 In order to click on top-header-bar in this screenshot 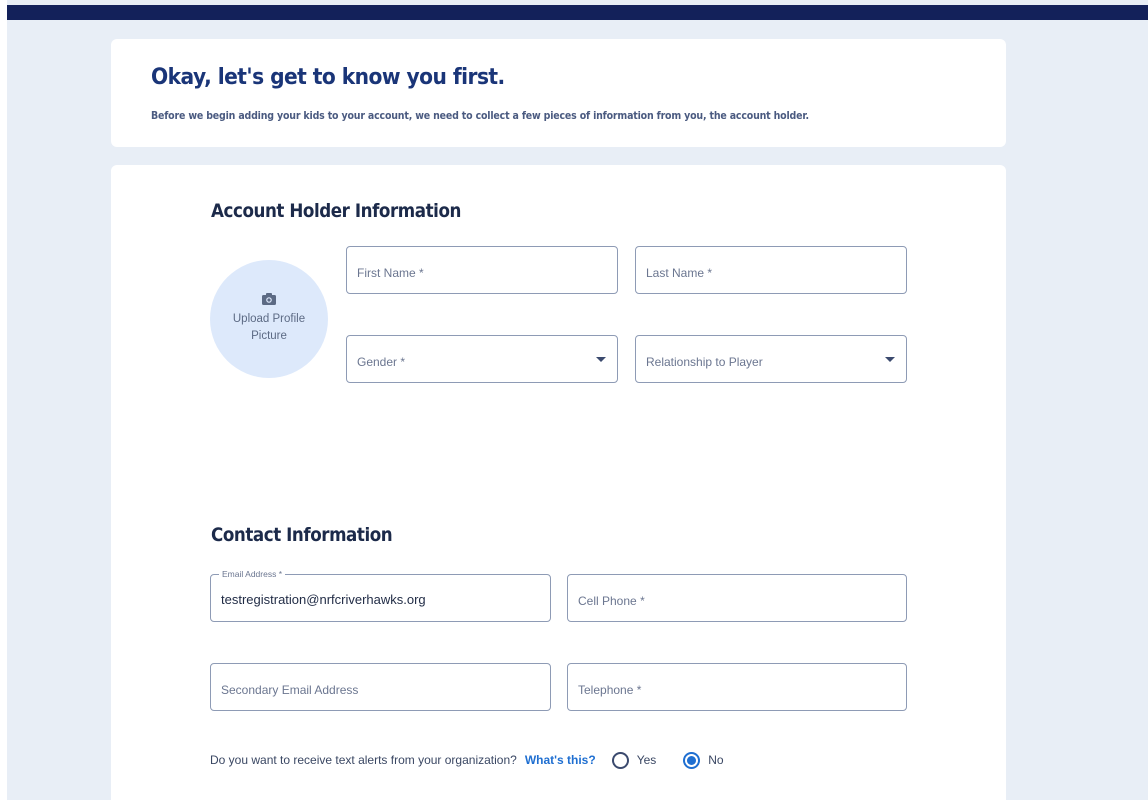, I will do `click(577, 12)`.